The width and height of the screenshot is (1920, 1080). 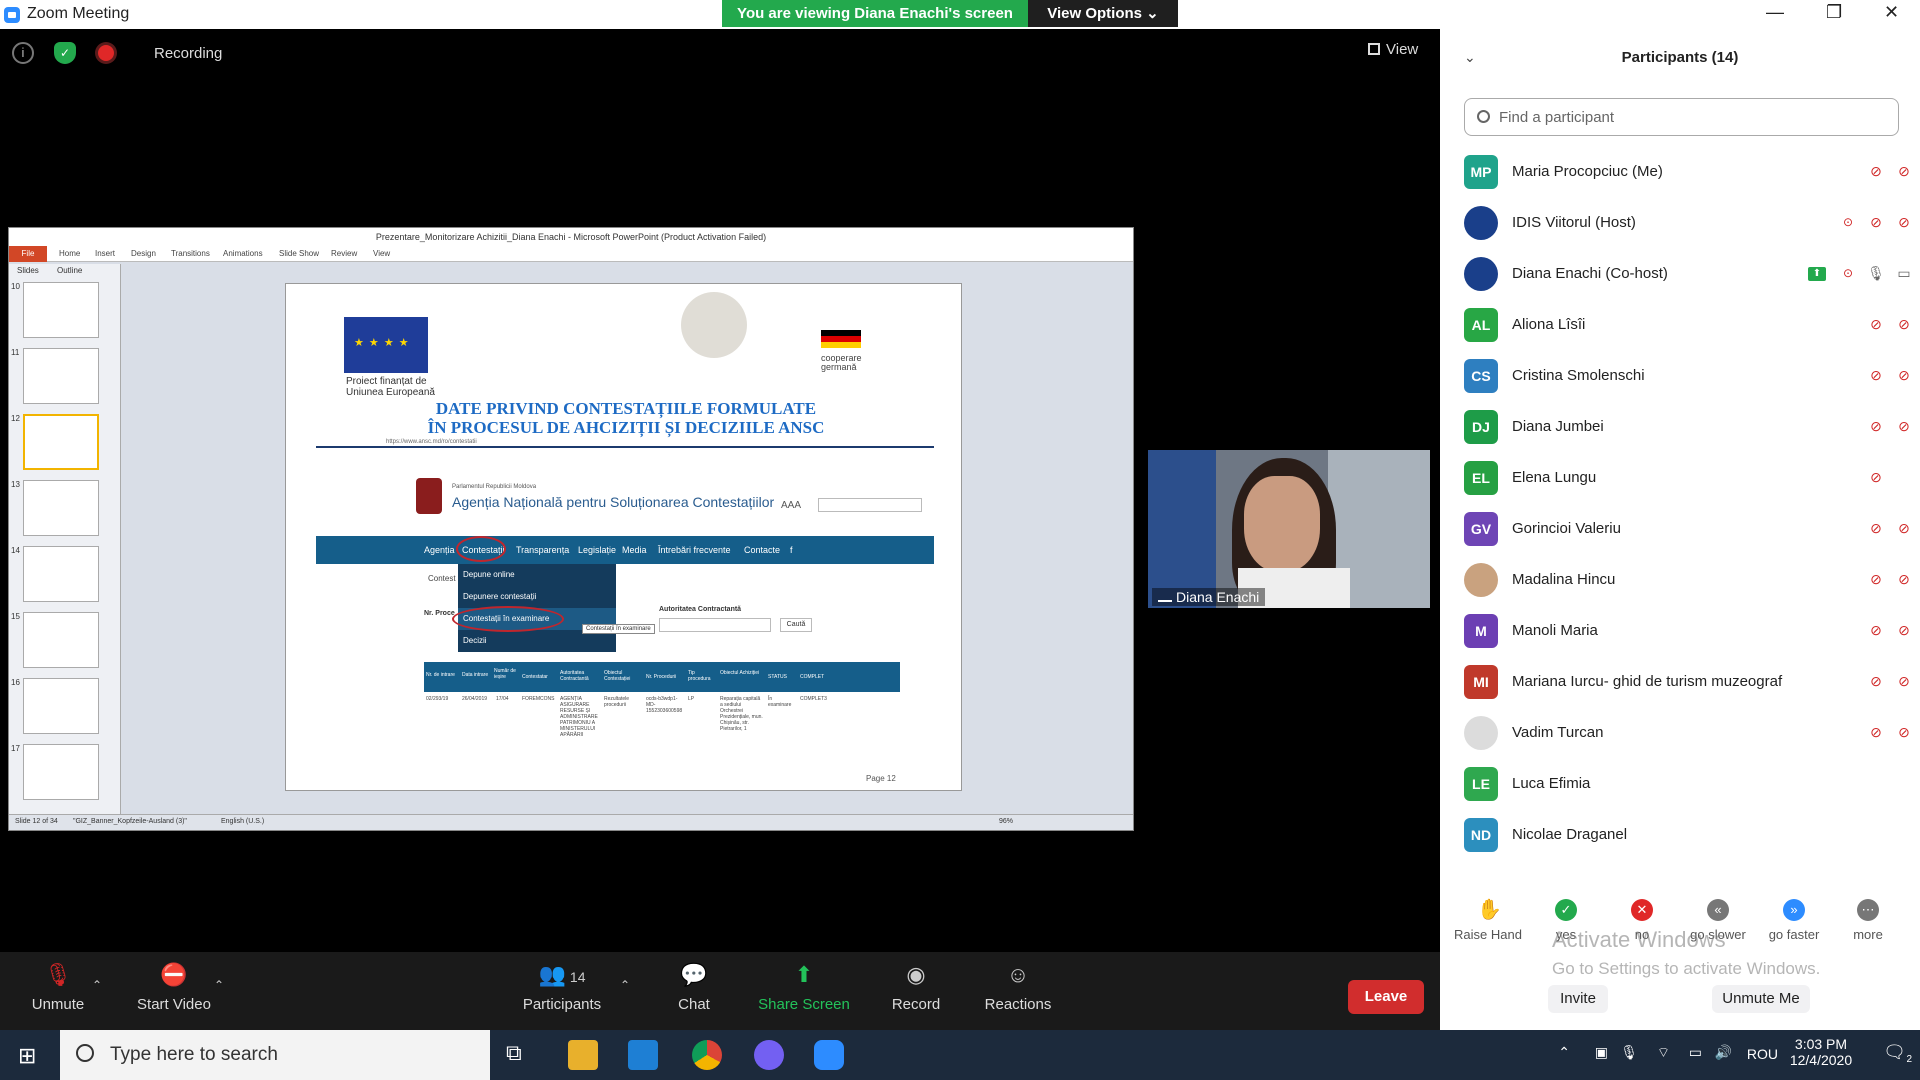 What do you see at coordinates (65, 53) in the screenshot?
I see `shield-icon: ✓` at bounding box center [65, 53].